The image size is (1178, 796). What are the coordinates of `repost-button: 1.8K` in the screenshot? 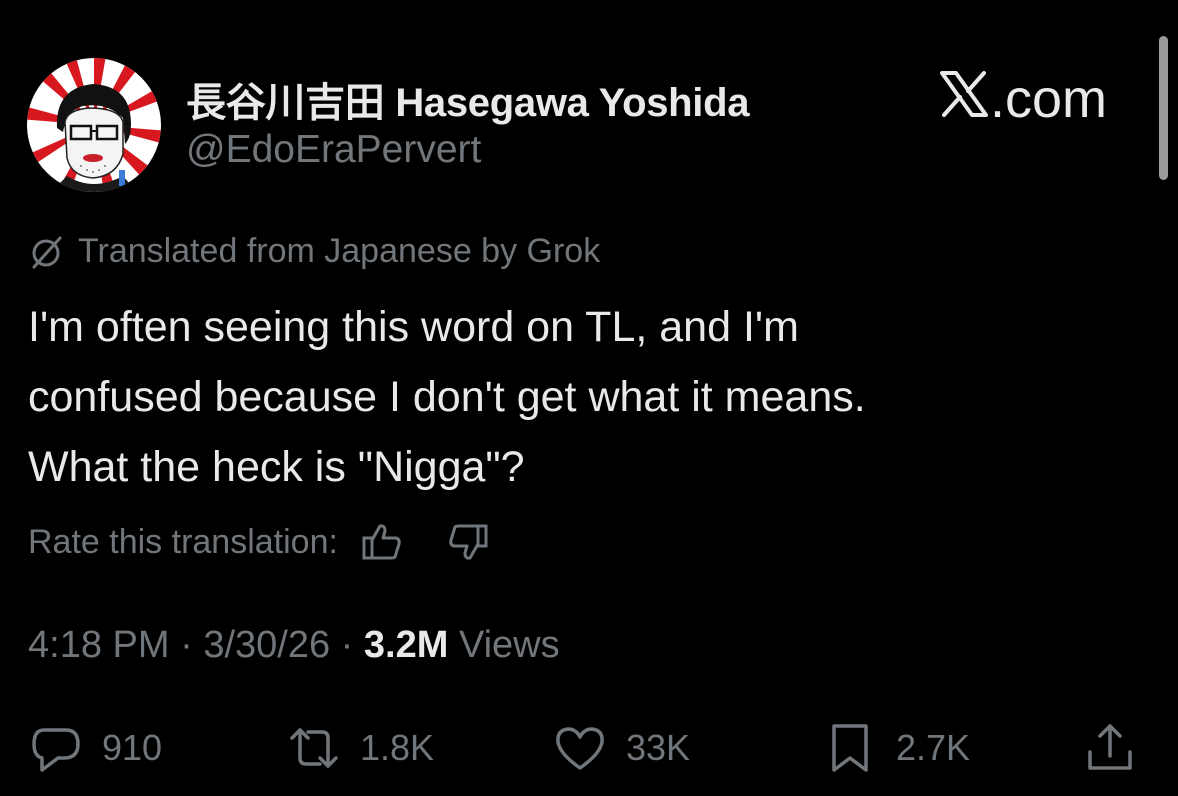 It's located at (360, 748).